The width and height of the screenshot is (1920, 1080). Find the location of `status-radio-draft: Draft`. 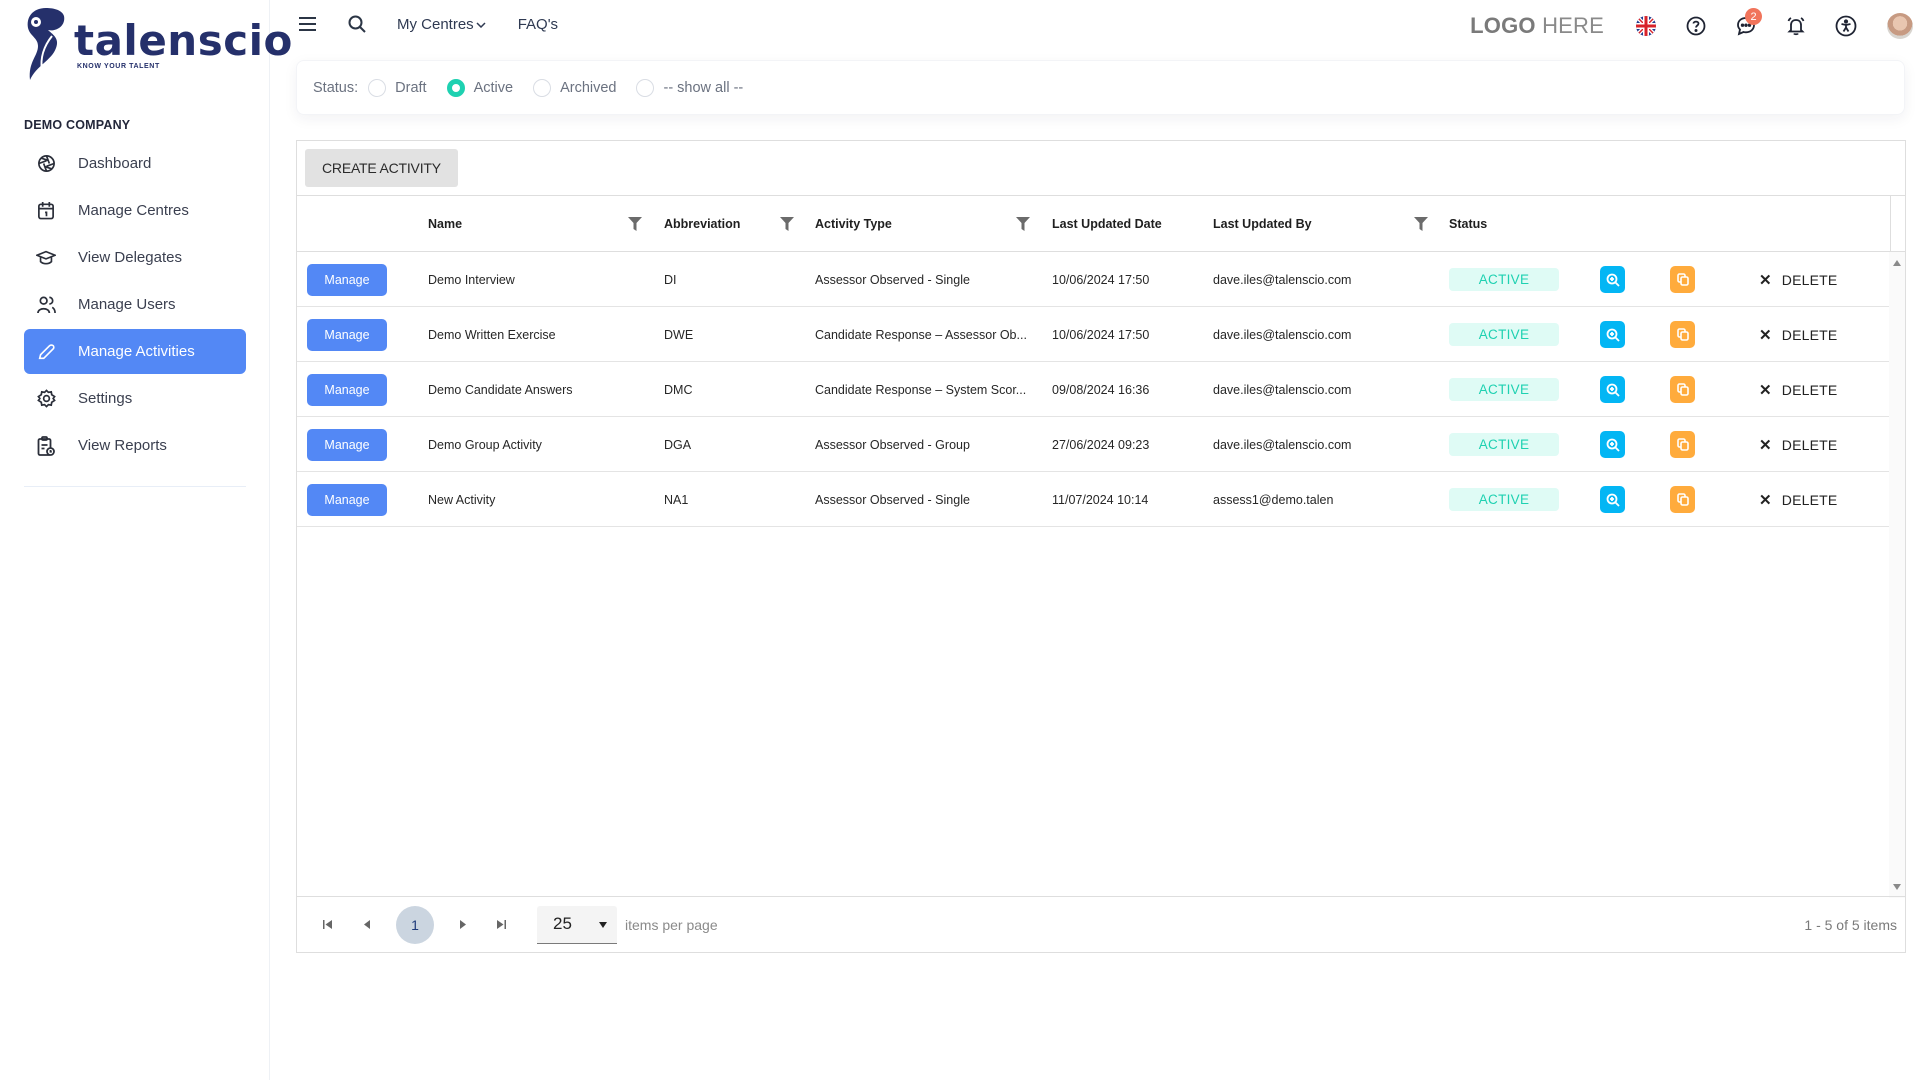

status-radio-draft: Draft is located at coordinates (397, 87).